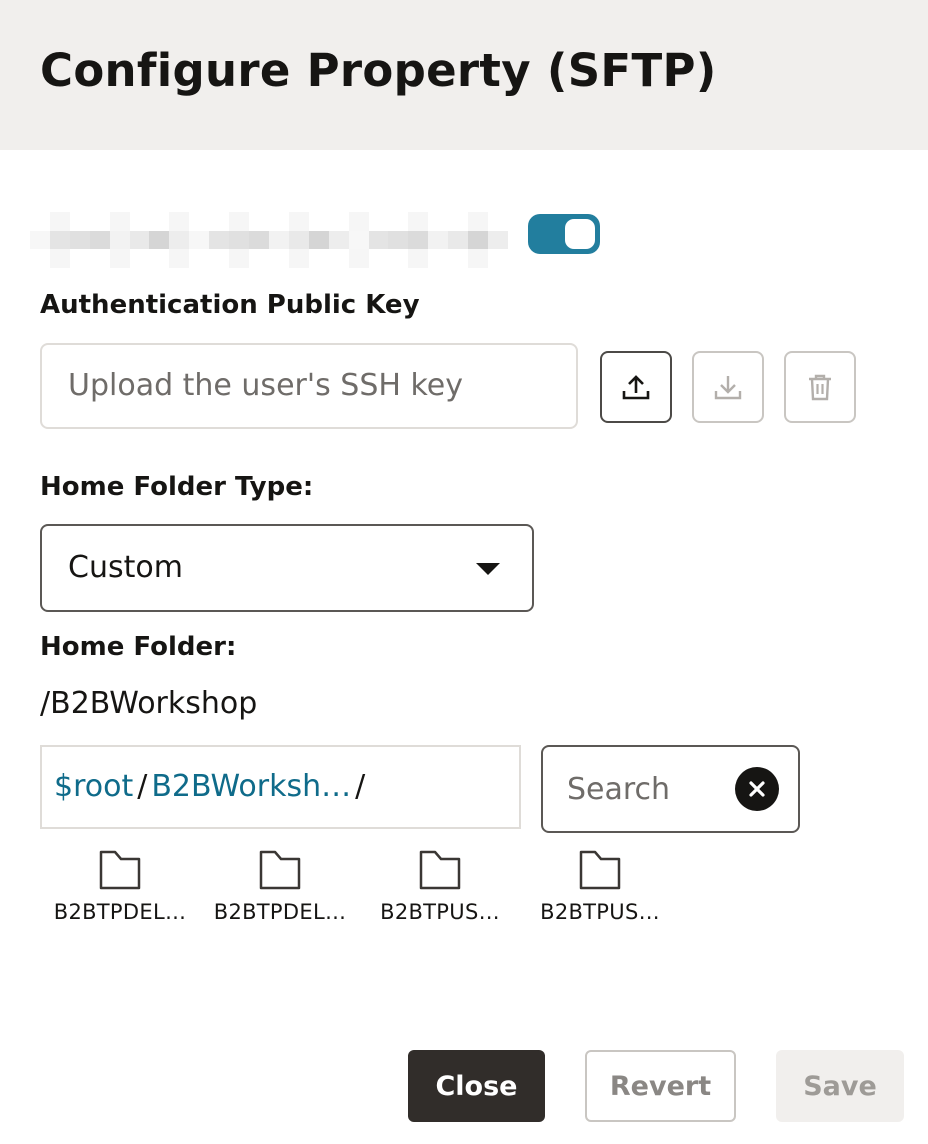  I want to click on download-key-button, so click(728, 387).